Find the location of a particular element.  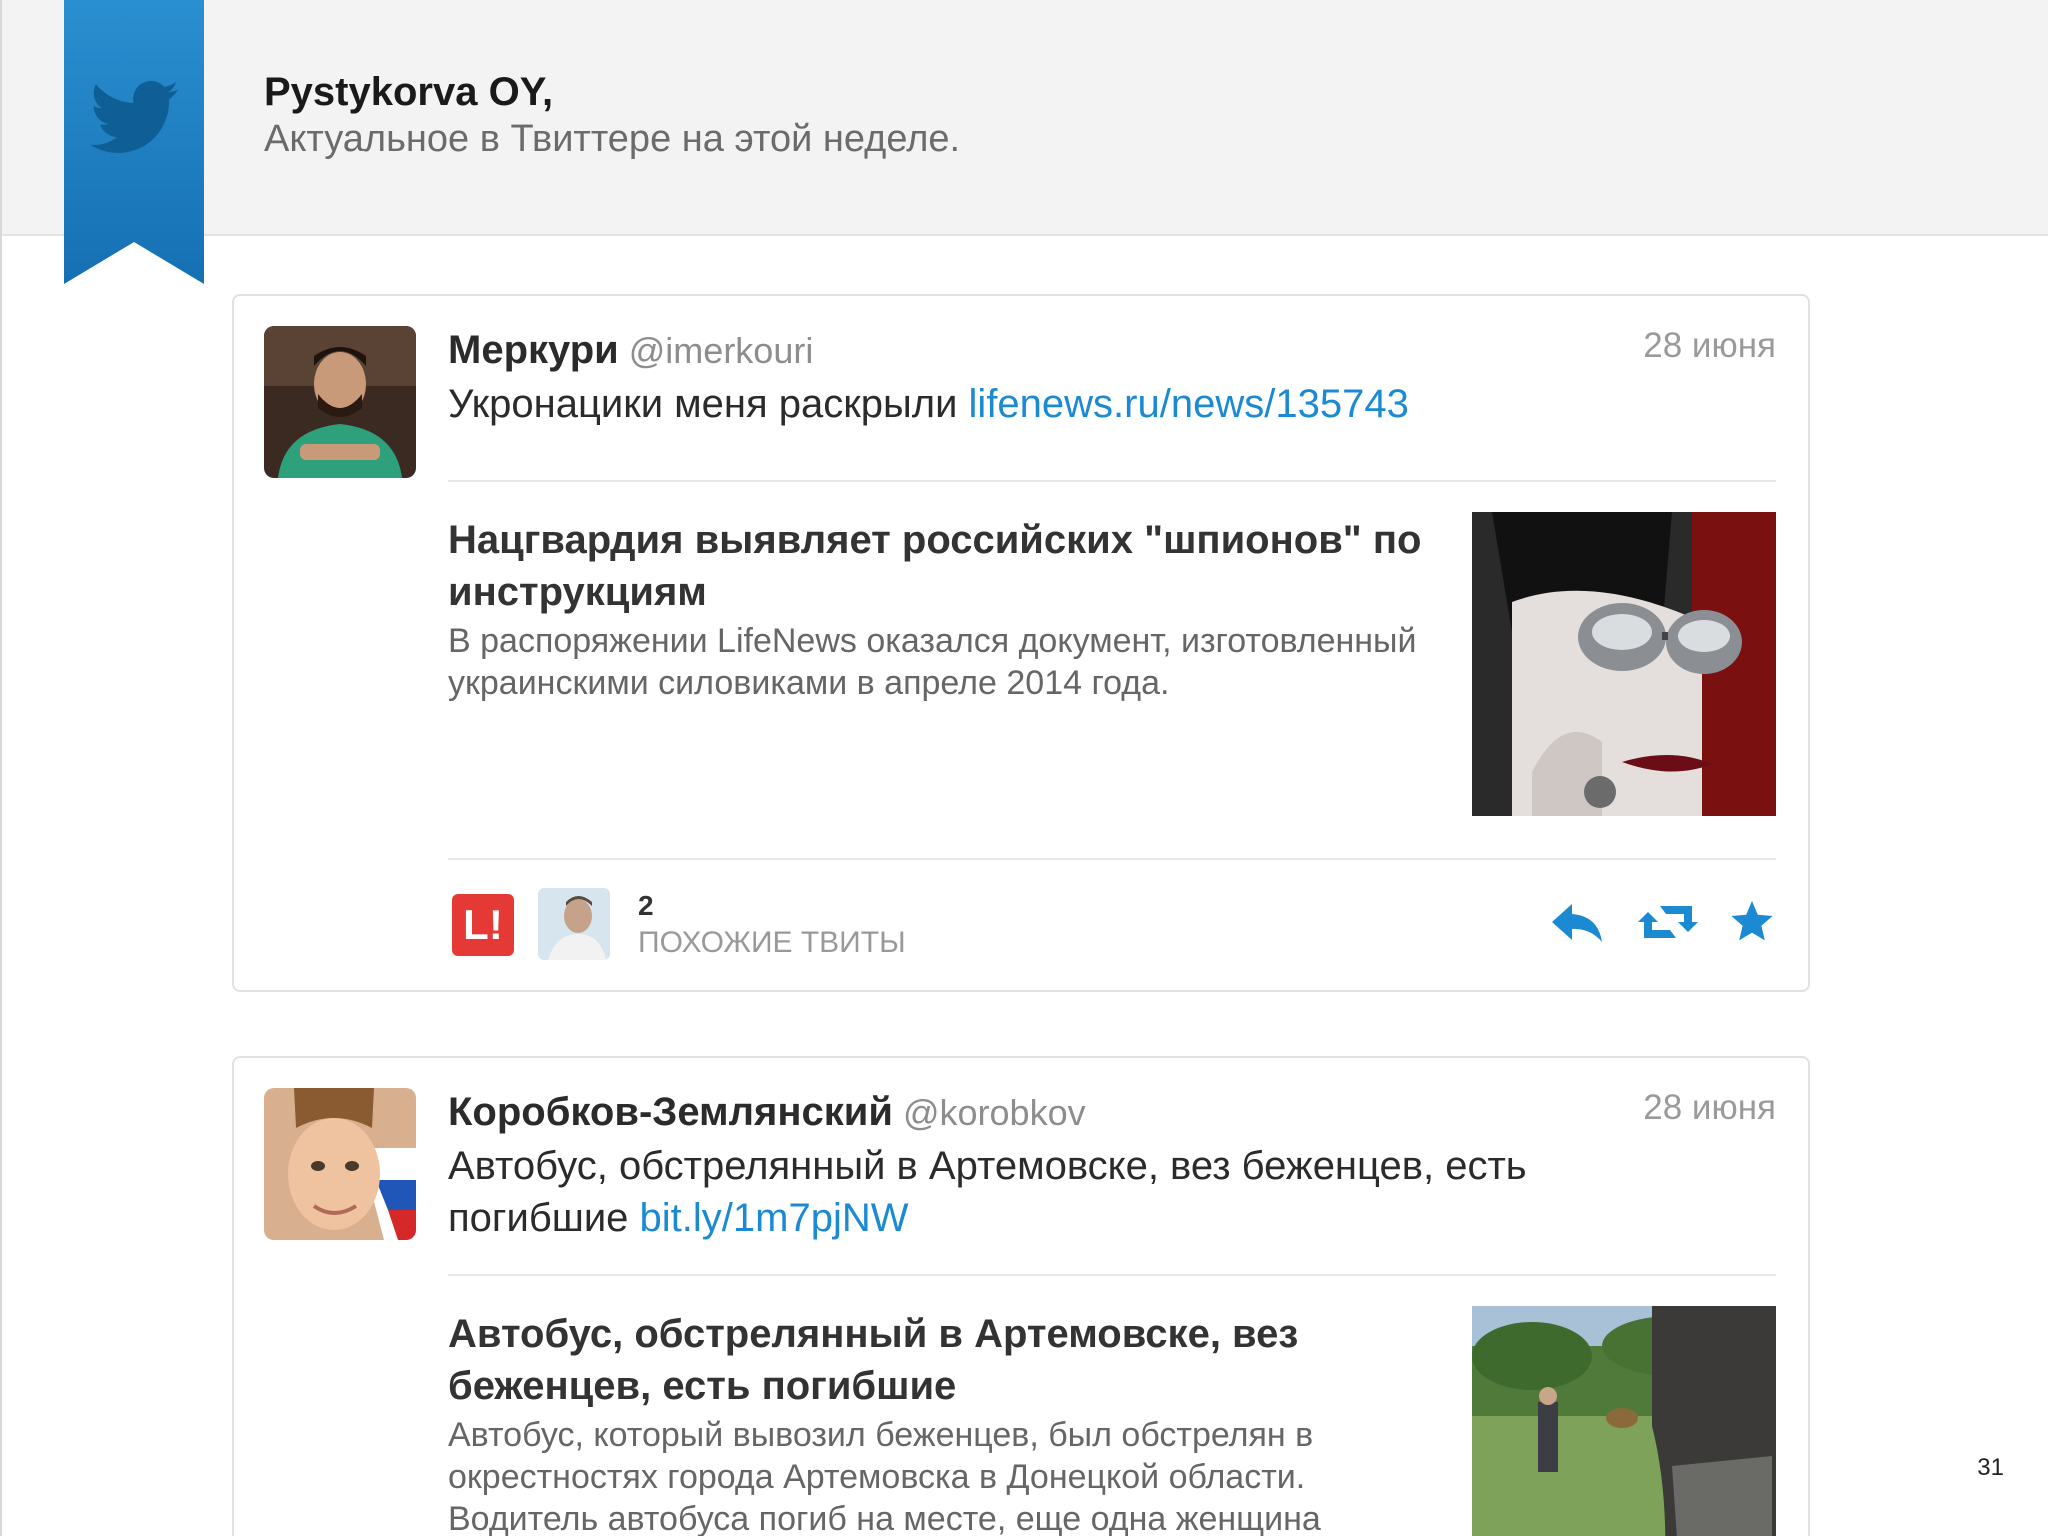

reply-icon is located at coordinates (1578, 922).